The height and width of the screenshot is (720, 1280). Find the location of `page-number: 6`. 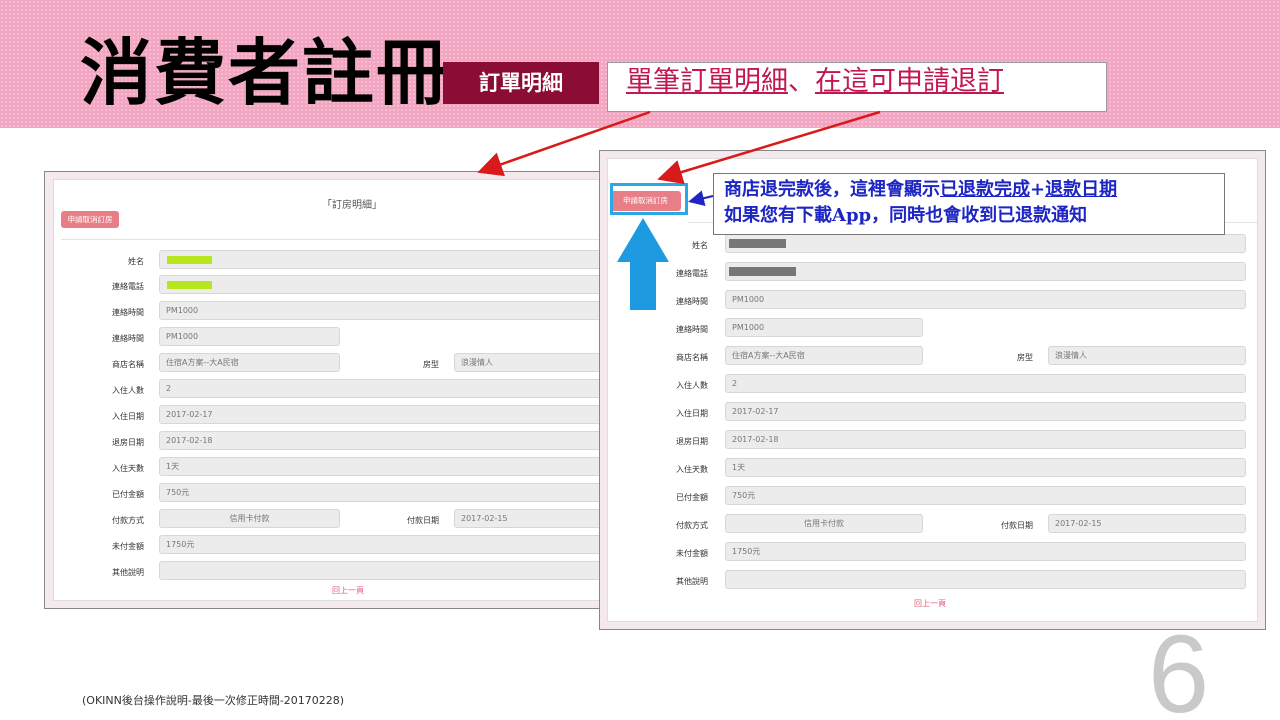

page-number: 6 is located at coordinates (1179, 666).